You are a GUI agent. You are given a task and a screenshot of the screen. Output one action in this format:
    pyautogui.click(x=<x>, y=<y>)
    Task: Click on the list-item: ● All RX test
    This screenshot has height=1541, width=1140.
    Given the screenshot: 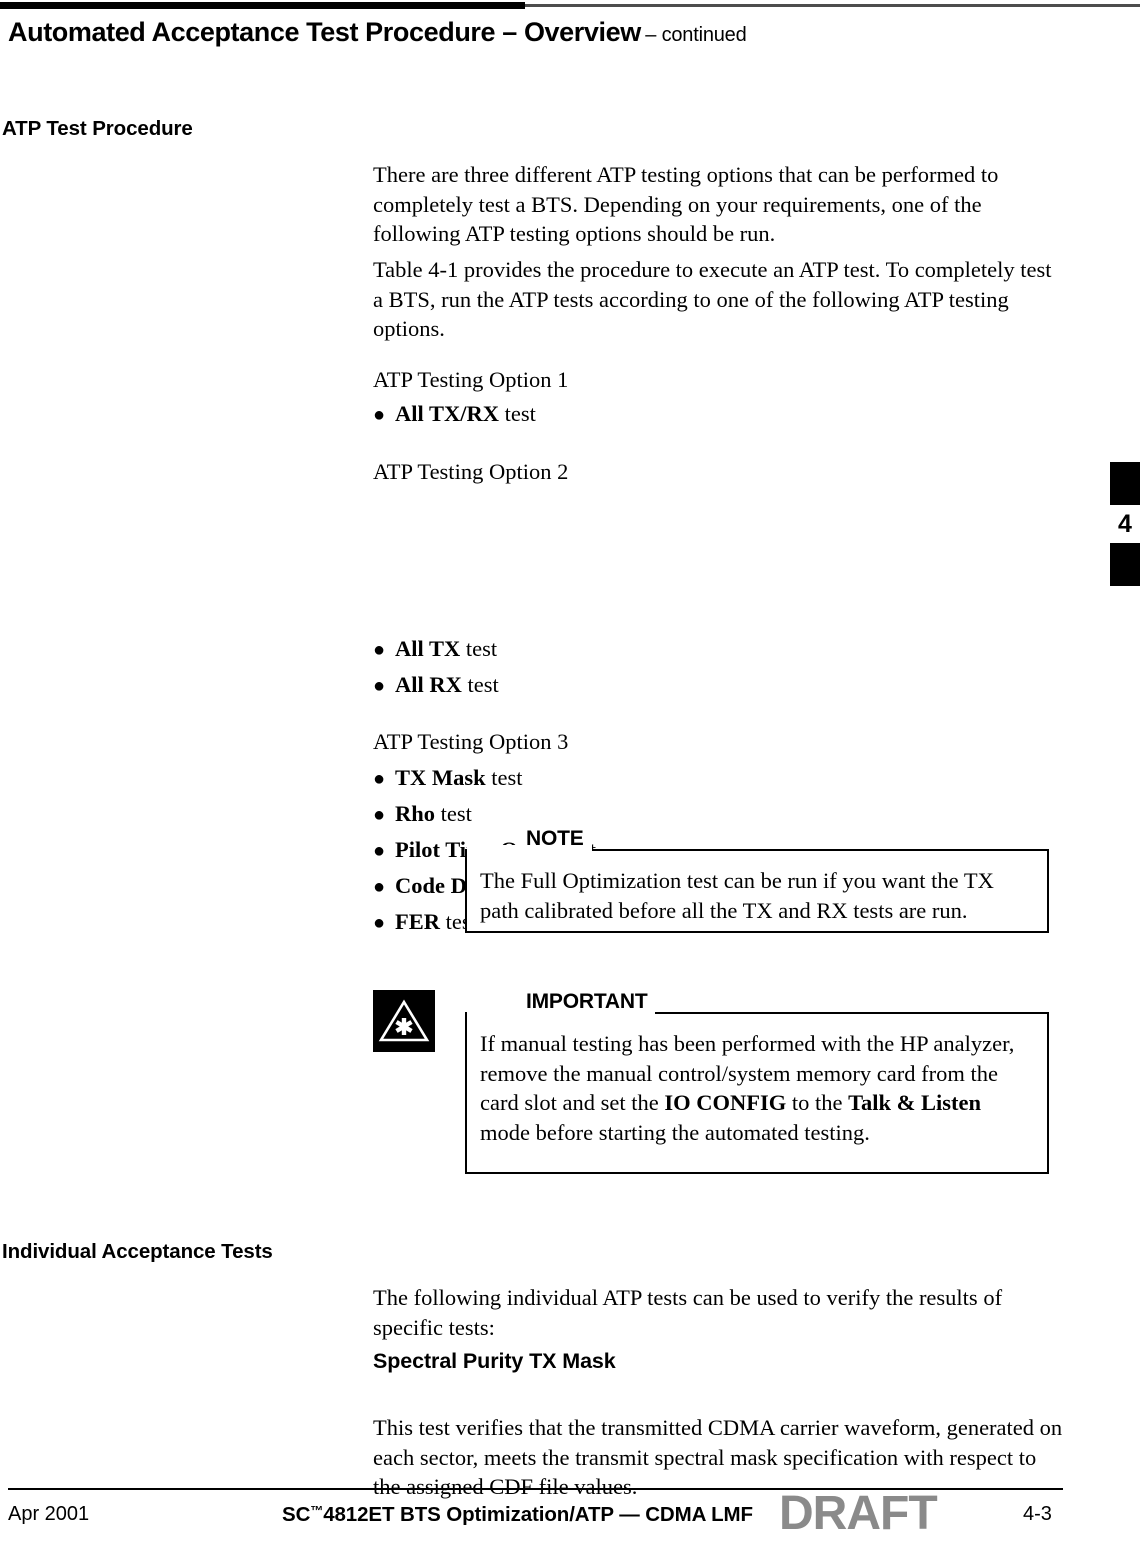 What is the action you would take?
    pyautogui.click(x=436, y=685)
    